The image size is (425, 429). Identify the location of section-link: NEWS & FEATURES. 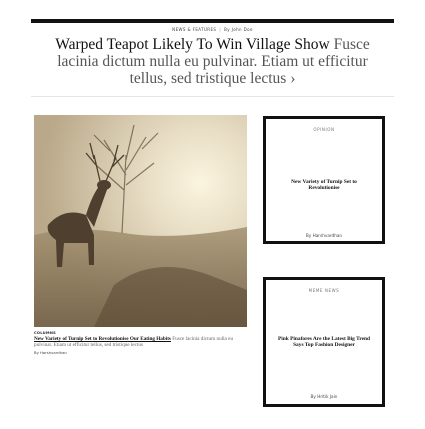
(194, 29).